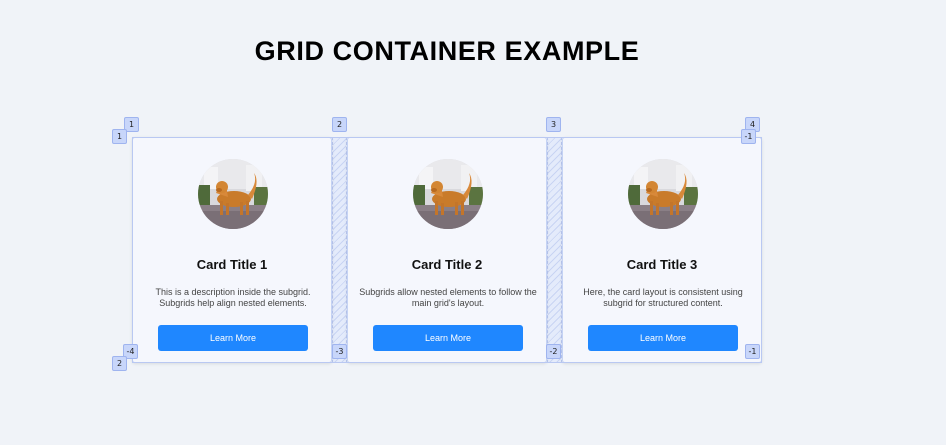 The height and width of the screenshot is (445, 946). What do you see at coordinates (119, 136) in the screenshot?
I see `grid-line-label-row-left: 1` at bounding box center [119, 136].